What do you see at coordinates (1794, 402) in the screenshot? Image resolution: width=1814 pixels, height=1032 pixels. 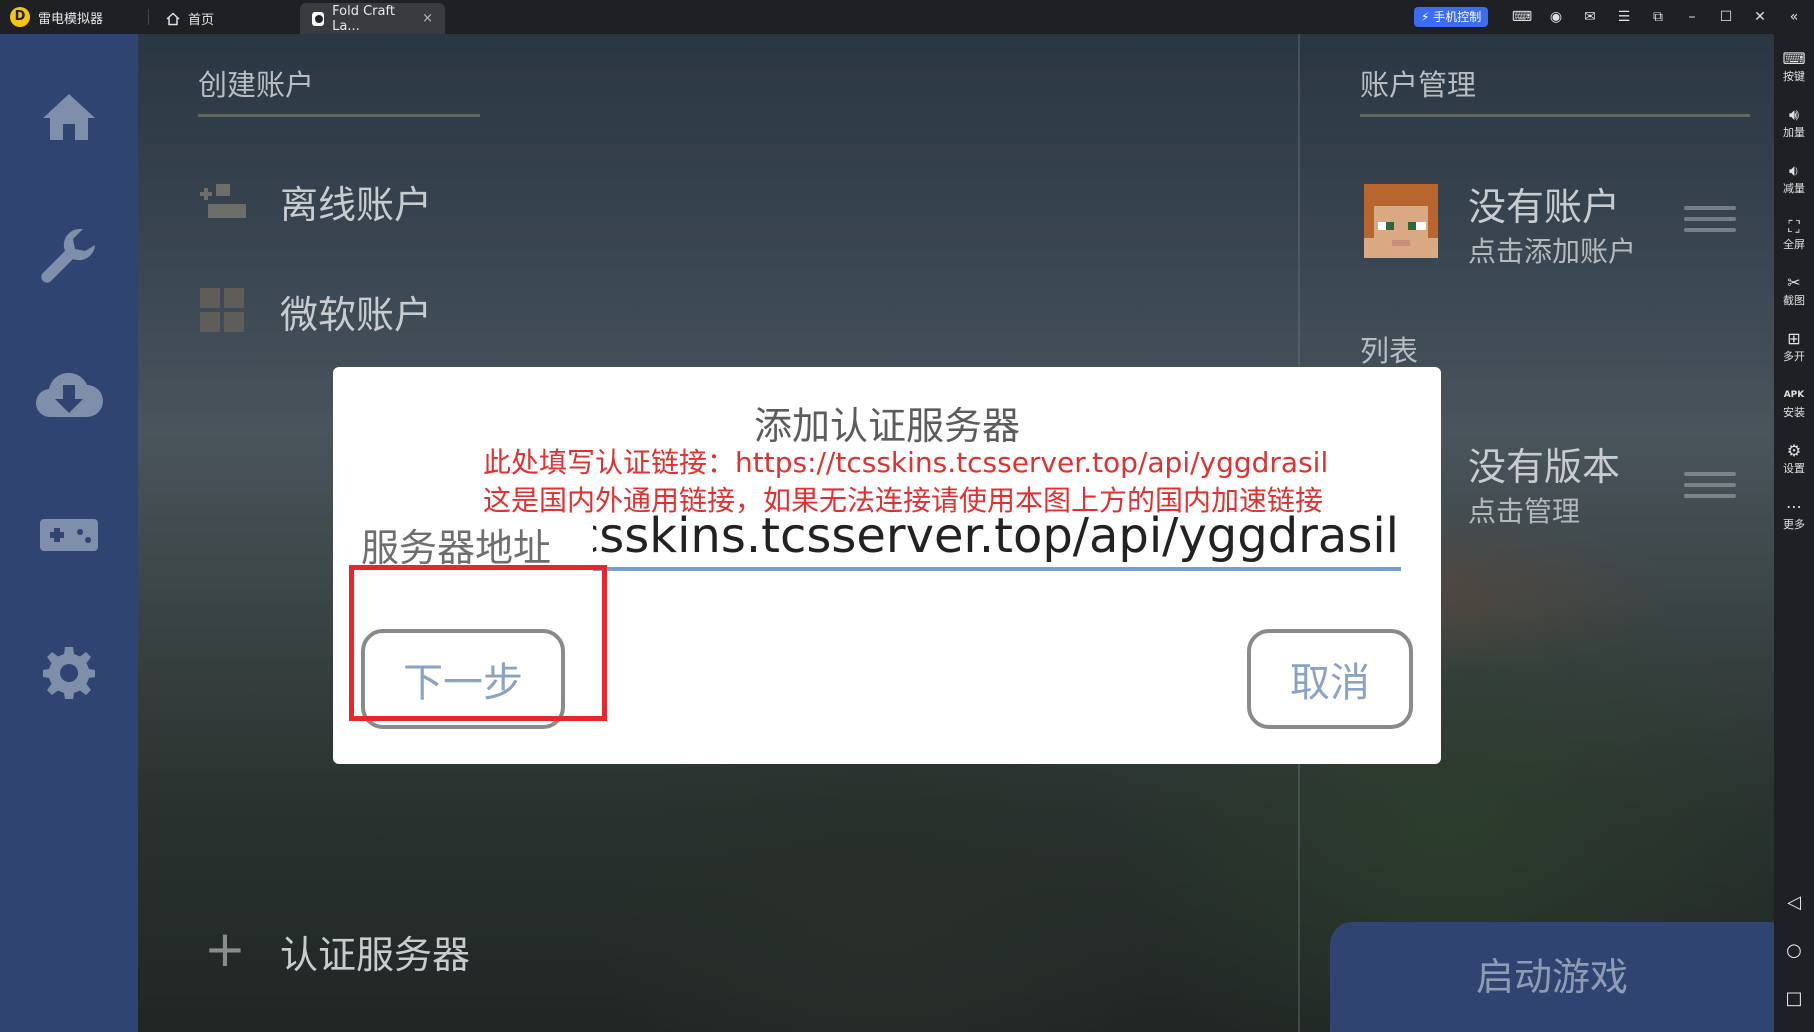 I see `toolbar-install: APK 安装` at bounding box center [1794, 402].